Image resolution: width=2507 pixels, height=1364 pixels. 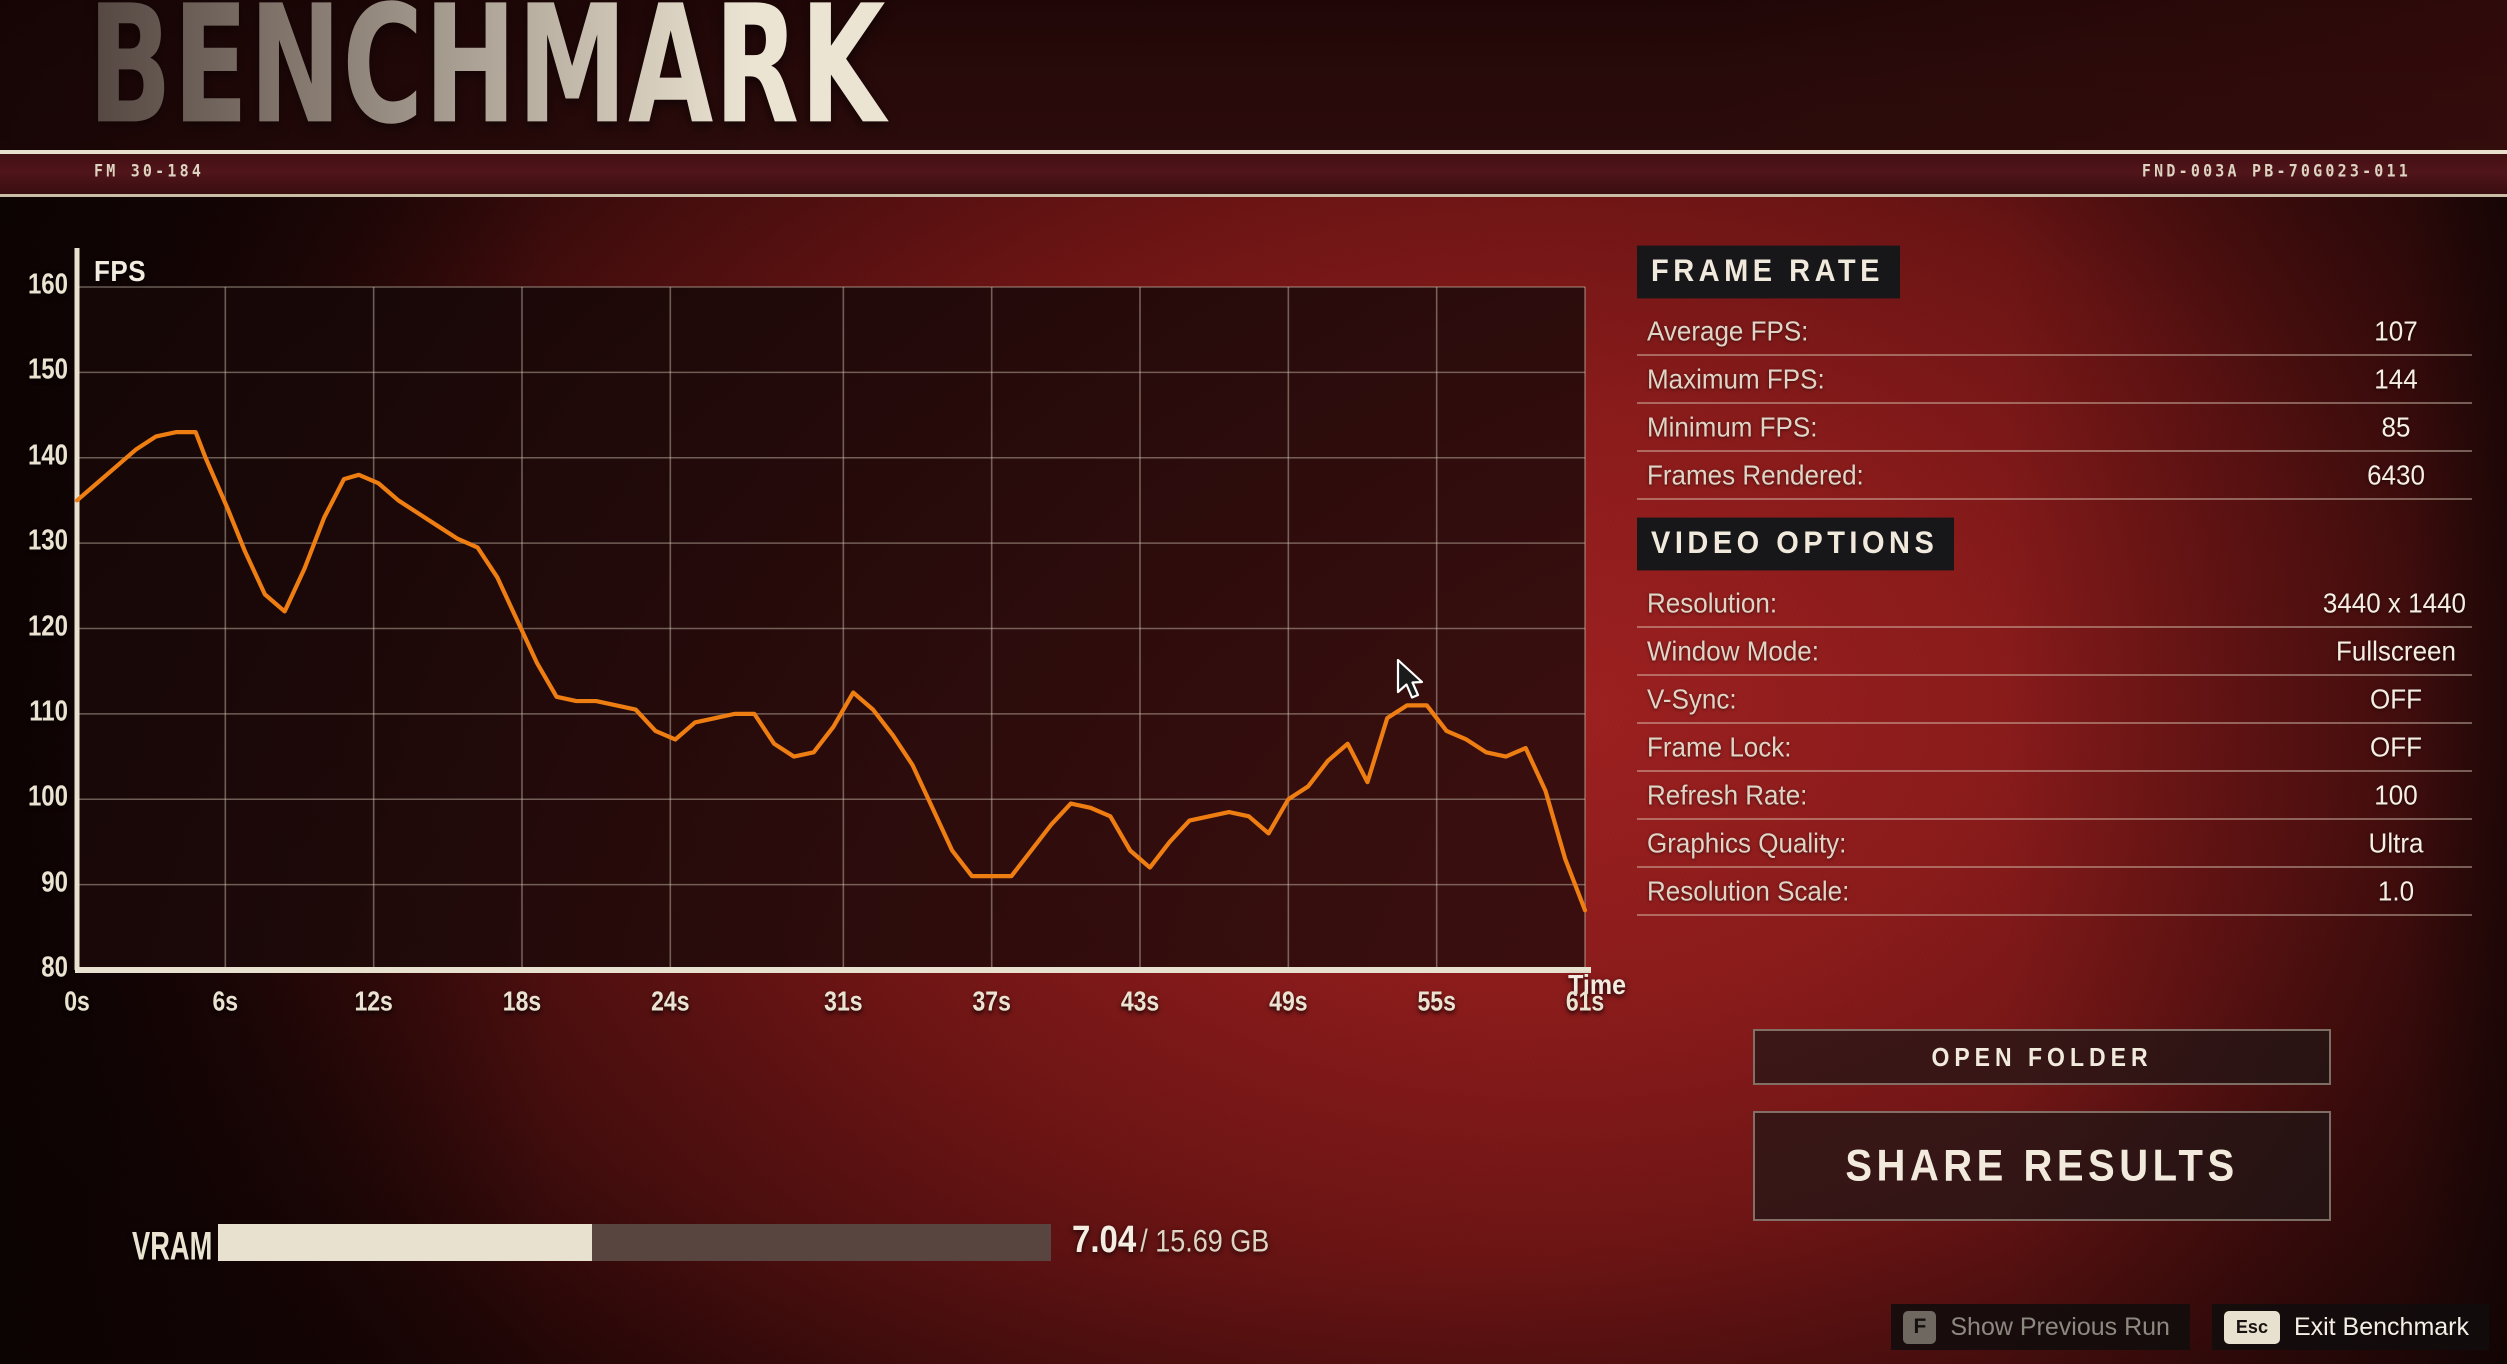 I want to click on chart-x-tick-label: 49s, so click(x=1288, y=1001).